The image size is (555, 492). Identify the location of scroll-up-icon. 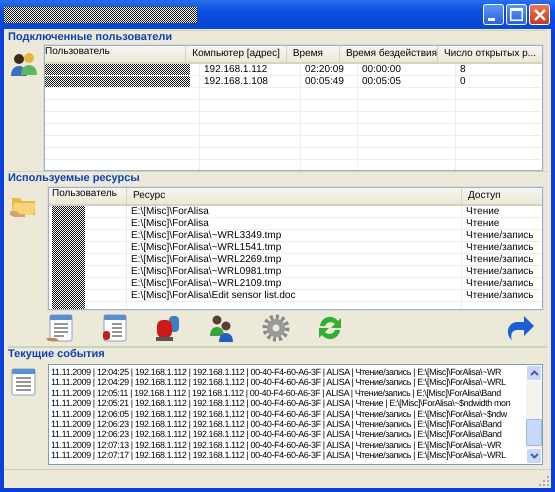
(534, 373).